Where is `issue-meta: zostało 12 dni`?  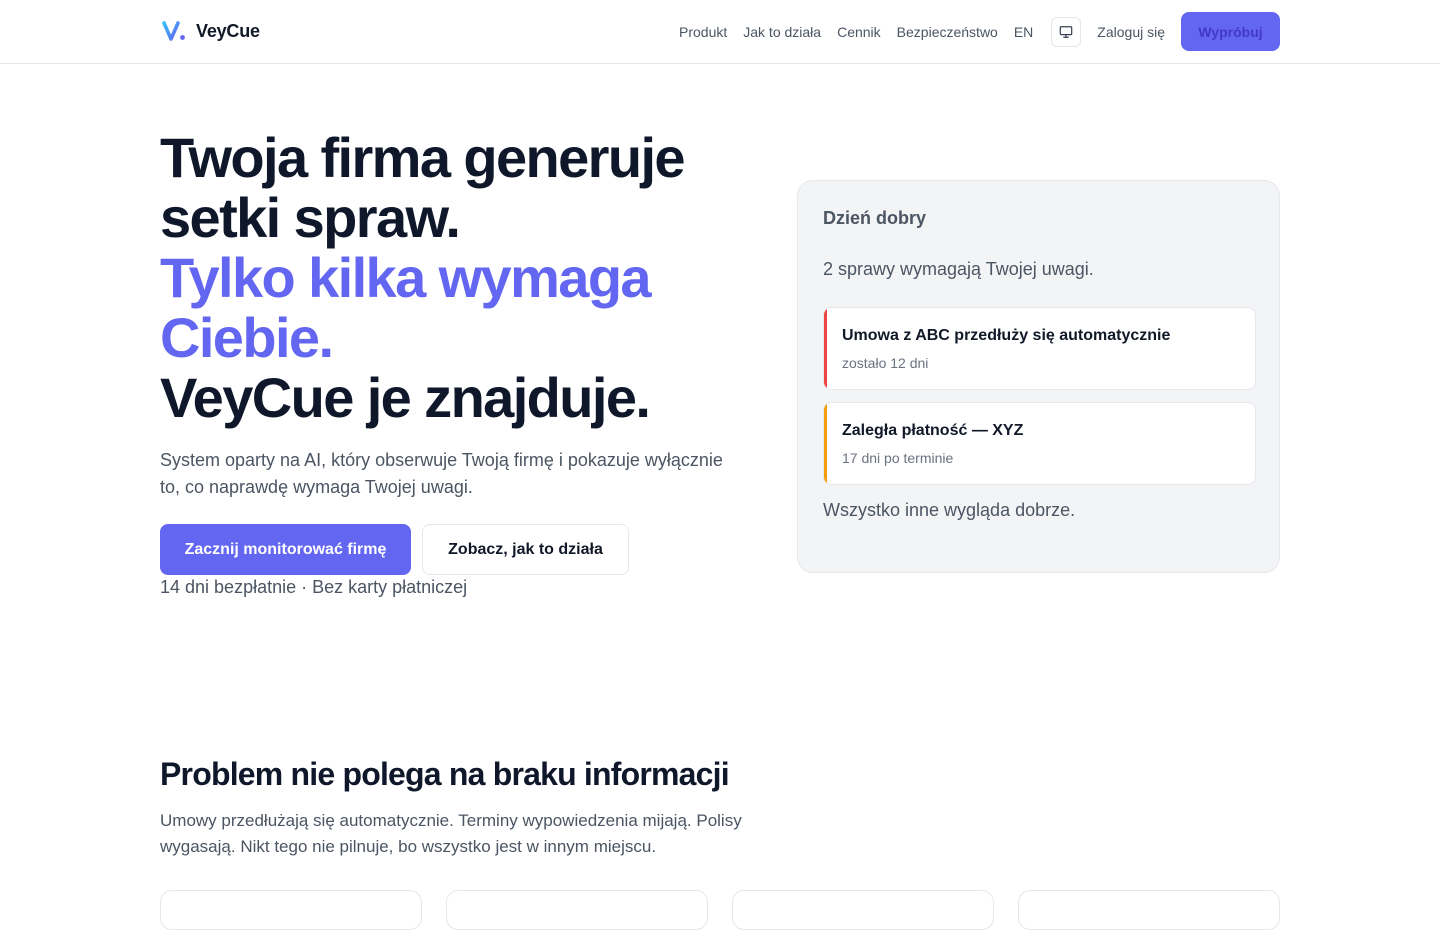 issue-meta: zostało 12 dni is located at coordinates (885, 363).